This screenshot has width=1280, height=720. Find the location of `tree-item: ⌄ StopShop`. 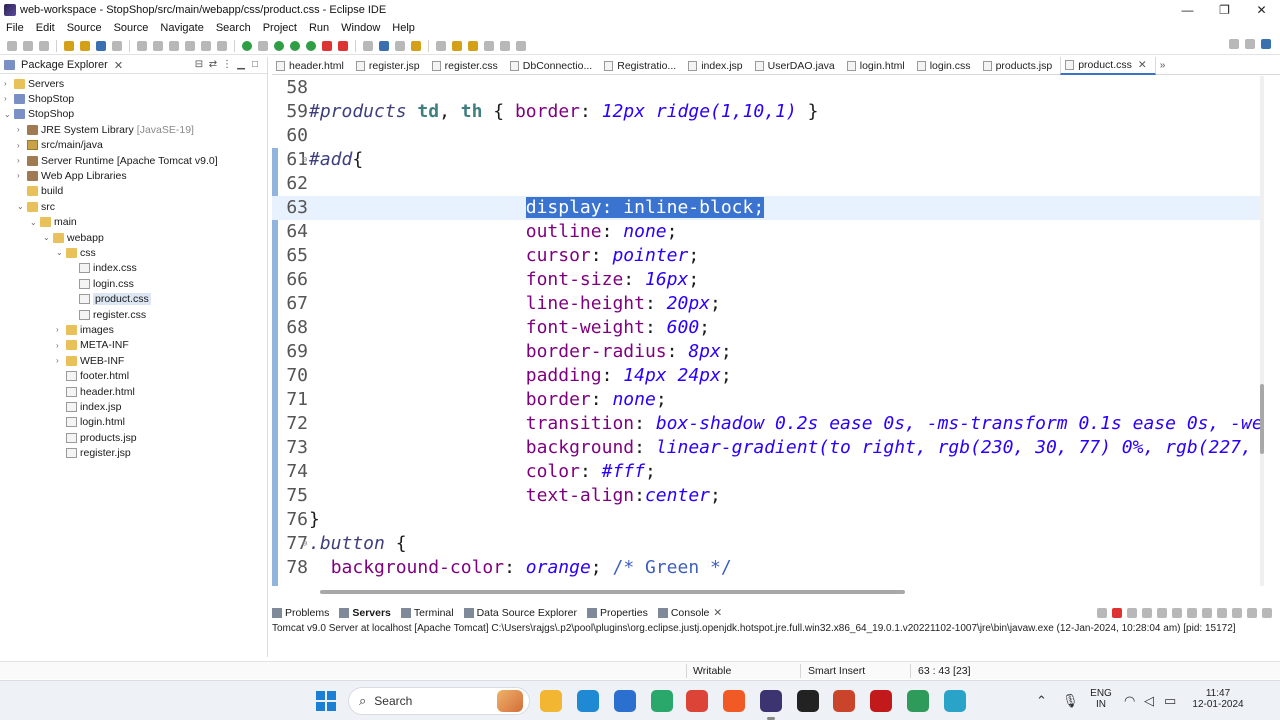

tree-item: ⌄ StopShop is located at coordinates (39, 114).